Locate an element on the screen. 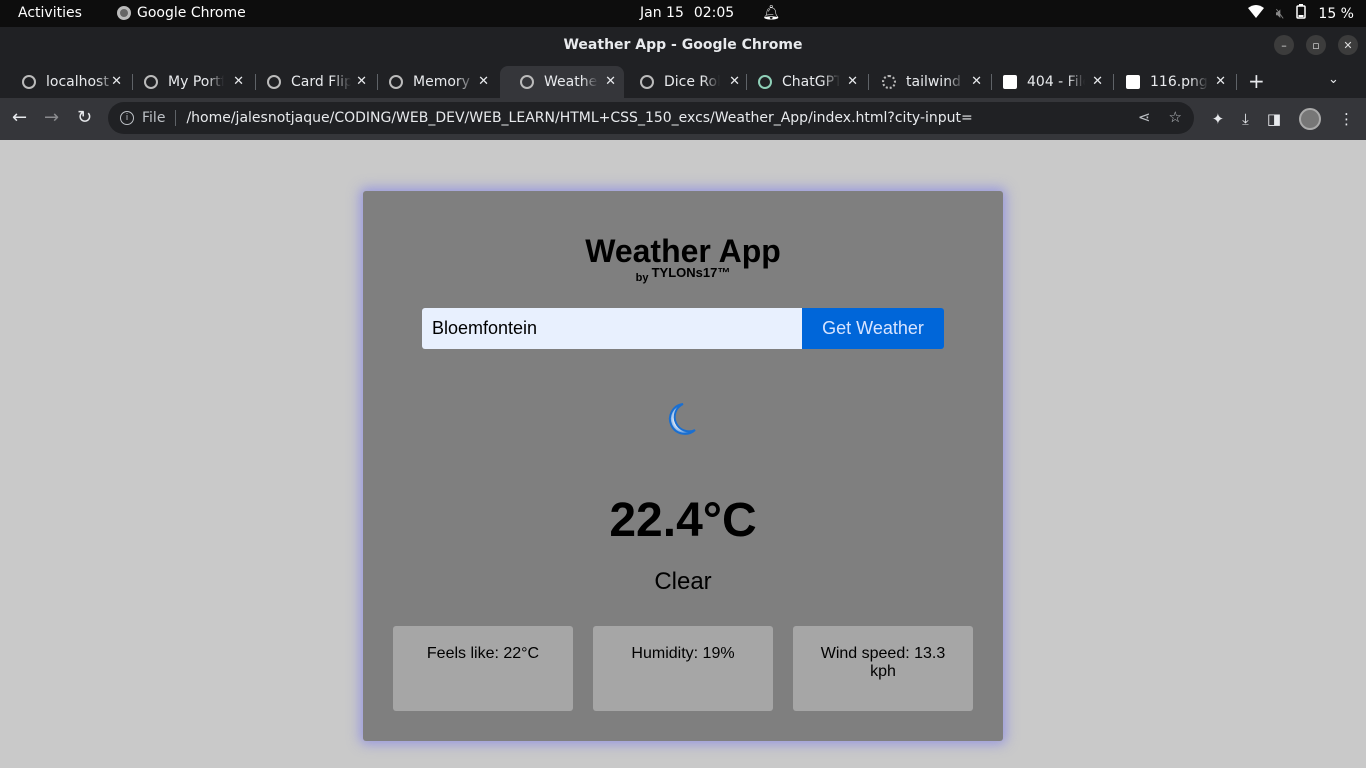 This screenshot has height=768, width=1366. tab-label: Weather App is located at coordinates (571, 82).